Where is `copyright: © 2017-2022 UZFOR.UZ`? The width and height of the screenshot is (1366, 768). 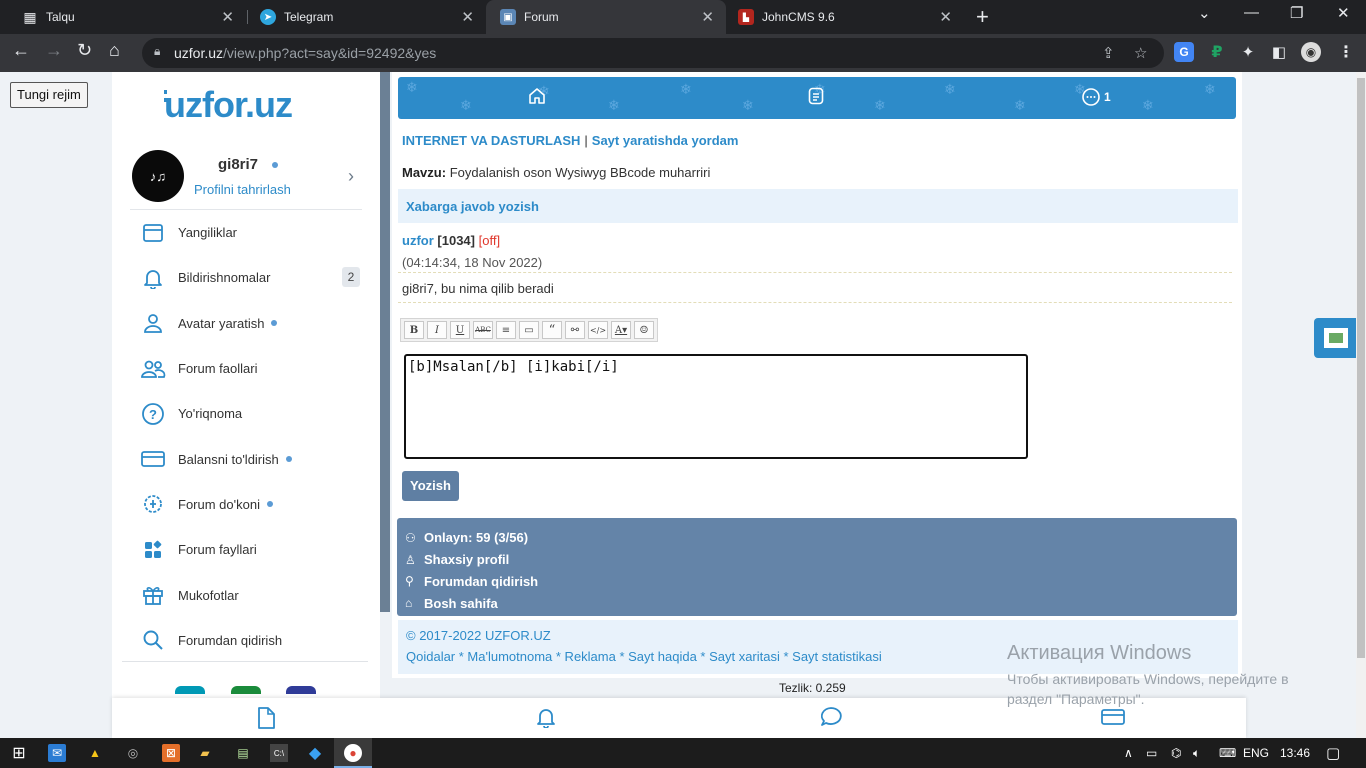 copyright: © 2017-2022 UZFOR.UZ is located at coordinates (818, 635).